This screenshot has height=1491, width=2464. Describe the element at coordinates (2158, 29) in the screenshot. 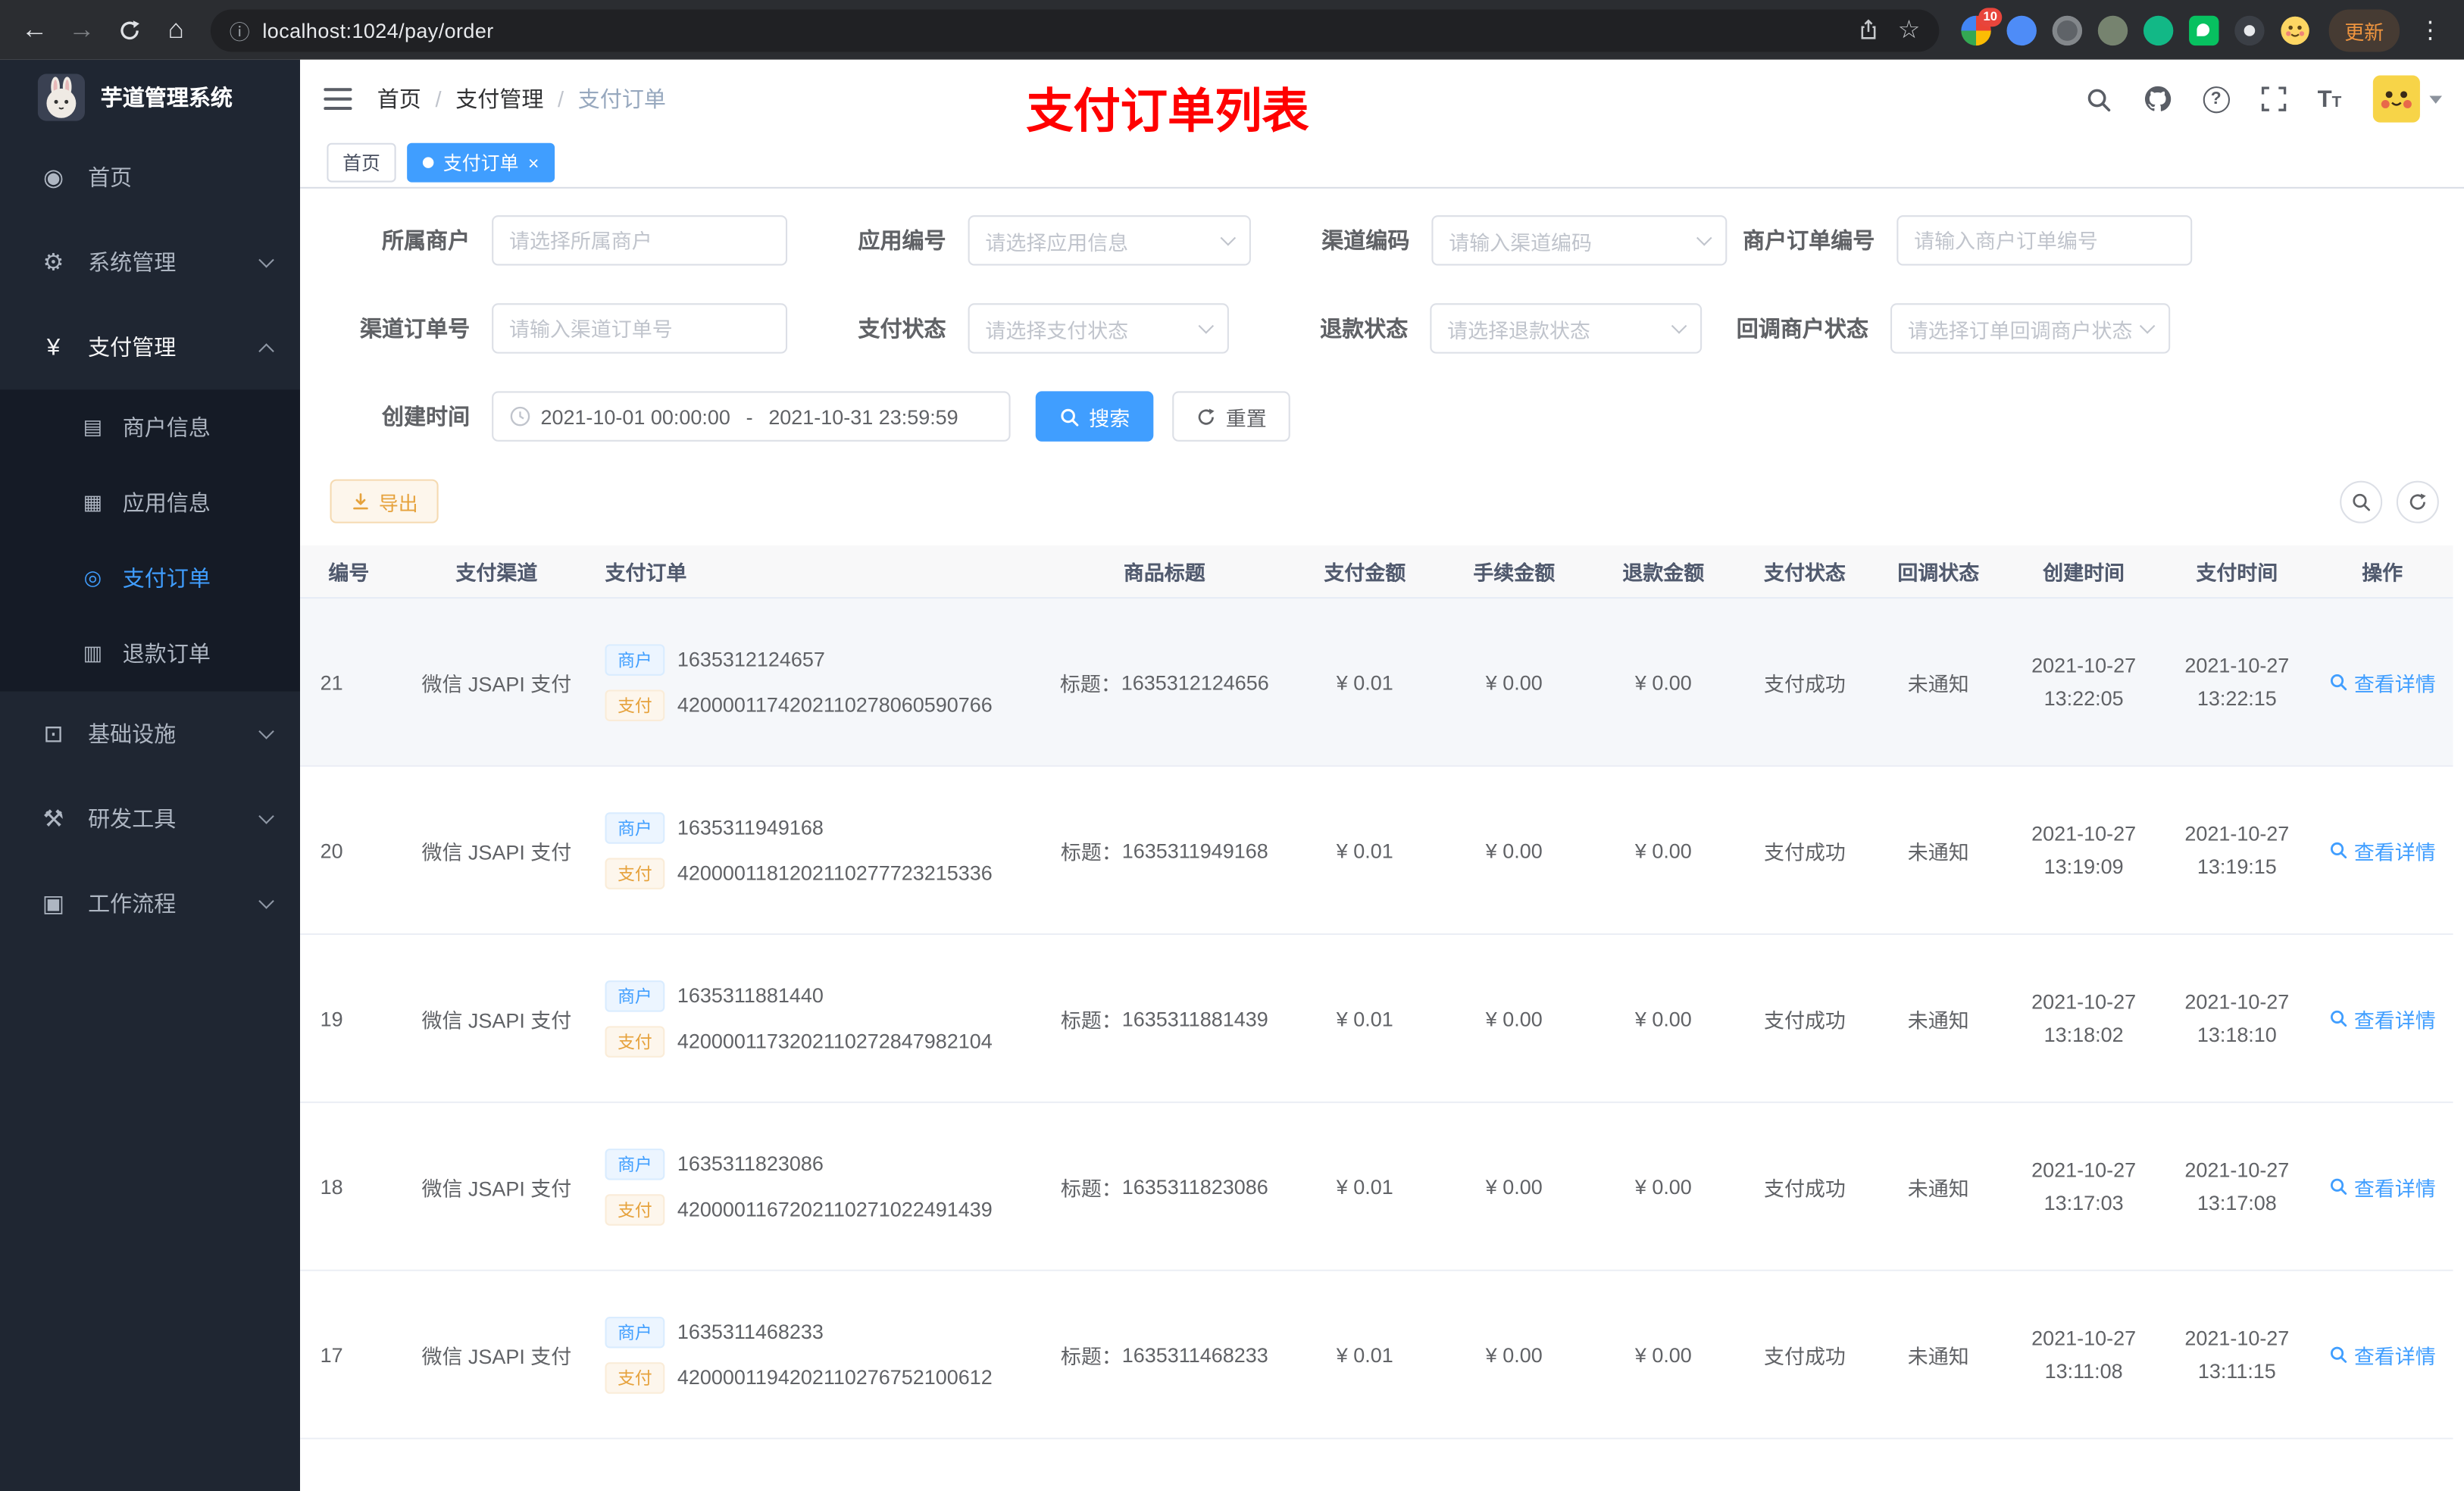

I see `extension-green-circle-icon` at that location.